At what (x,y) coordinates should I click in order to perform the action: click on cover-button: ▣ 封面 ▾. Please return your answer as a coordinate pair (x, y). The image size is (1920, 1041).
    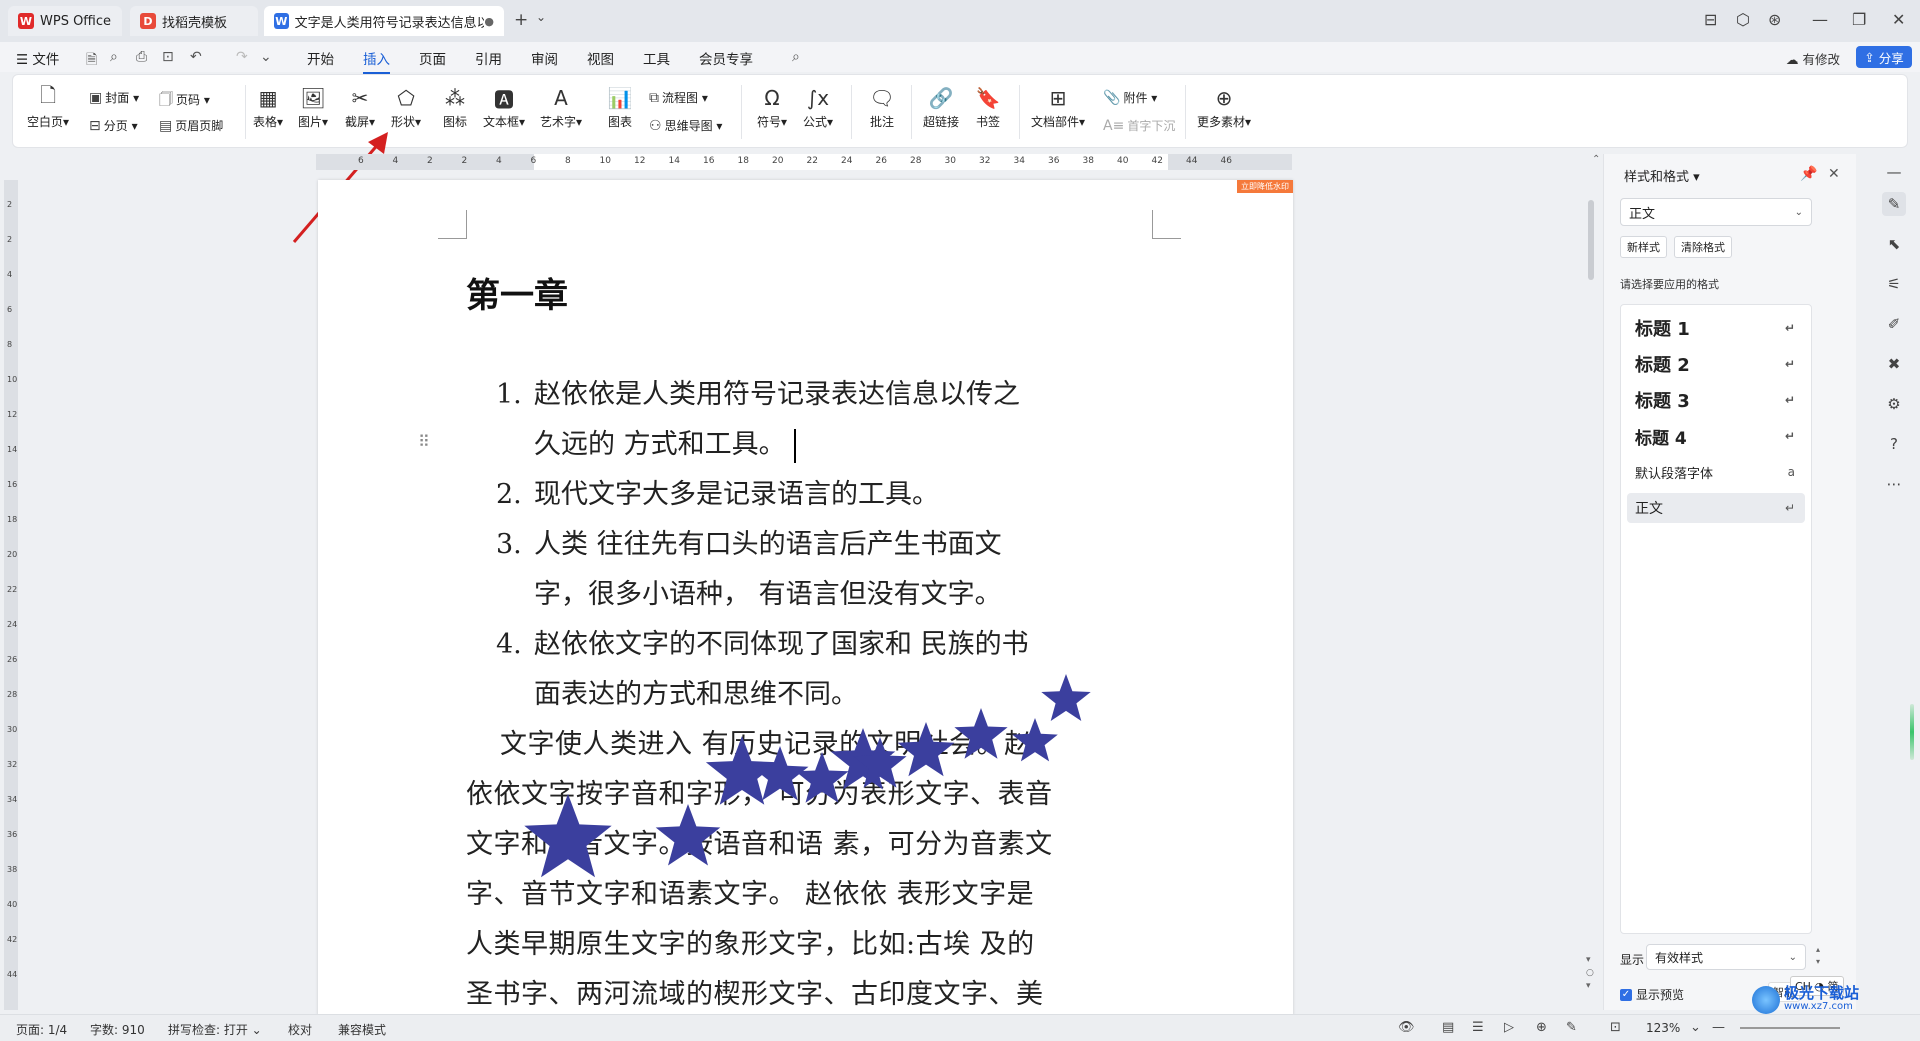
    Looking at the image, I should click on (114, 97).